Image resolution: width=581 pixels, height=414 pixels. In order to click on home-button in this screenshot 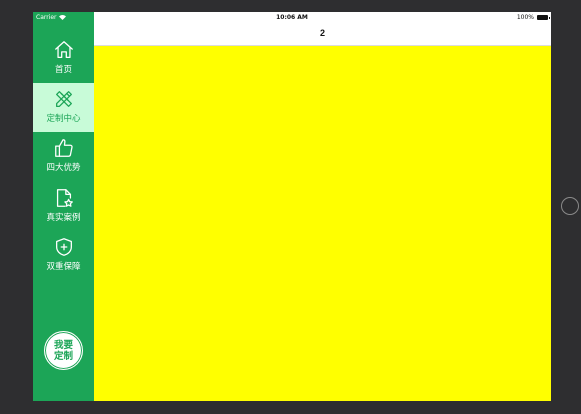, I will do `click(570, 206)`.